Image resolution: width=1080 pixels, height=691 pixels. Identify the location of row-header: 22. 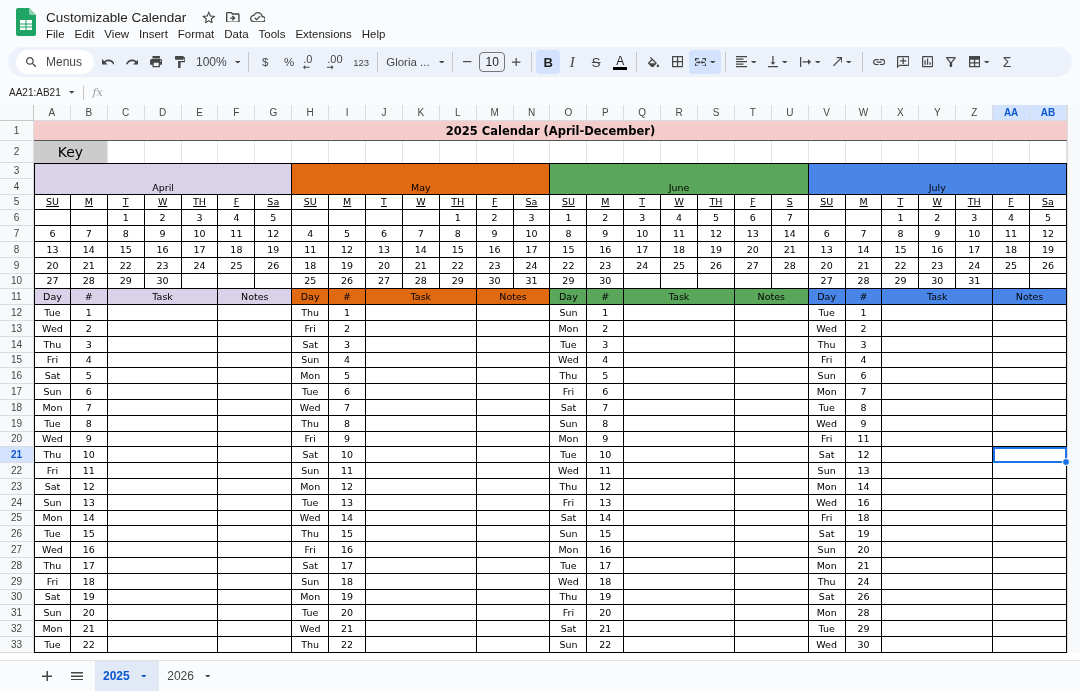
(17, 471).